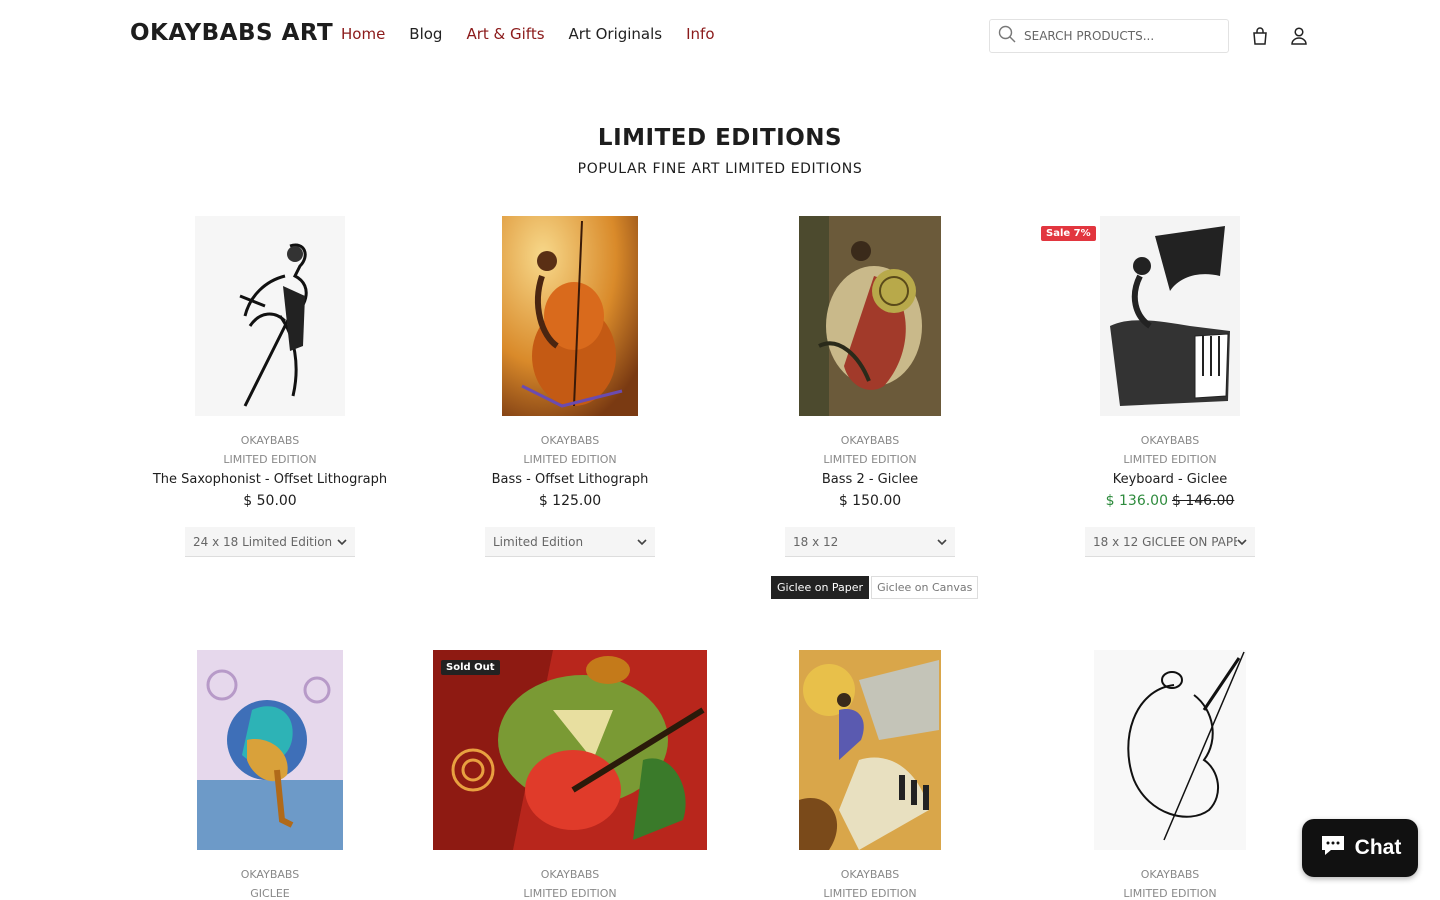 Image resolution: width=1440 pixels, height=900 pixels. What do you see at coordinates (720, 169) in the screenshot?
I see `section-subtitle: POPULAR FINE ART LIMITED EDITIONS` at bounding box center [720, 169].